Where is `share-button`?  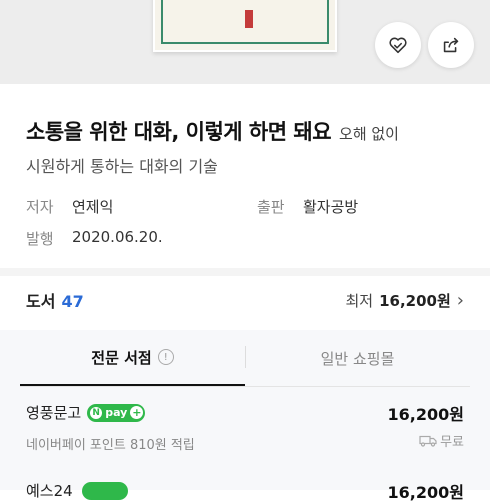
share-button is located at coordinates (451, 45).